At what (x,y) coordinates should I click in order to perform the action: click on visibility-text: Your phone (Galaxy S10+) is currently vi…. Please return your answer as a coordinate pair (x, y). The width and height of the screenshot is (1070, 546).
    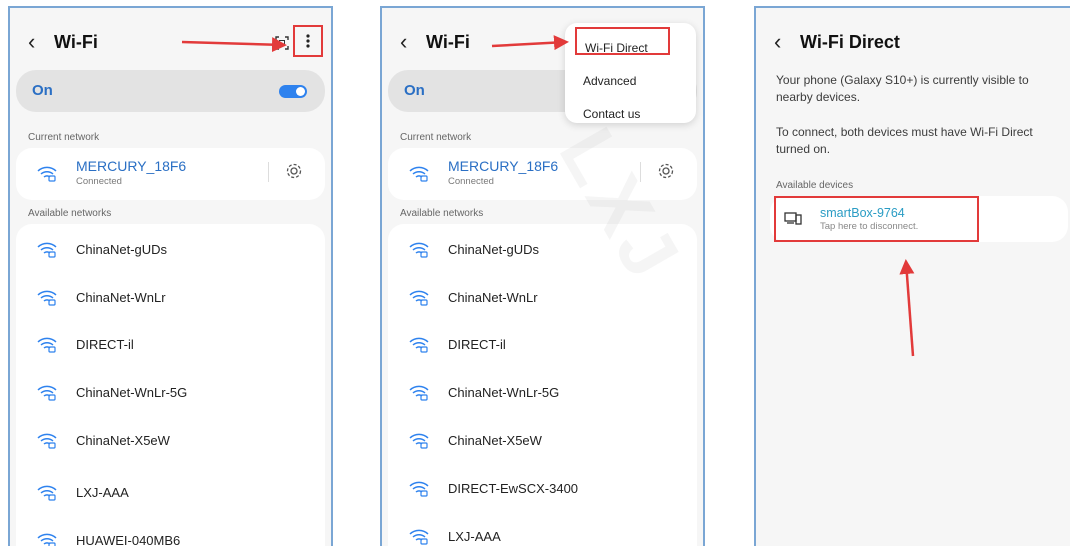
    Looking at the image, I should click on (902, 88).